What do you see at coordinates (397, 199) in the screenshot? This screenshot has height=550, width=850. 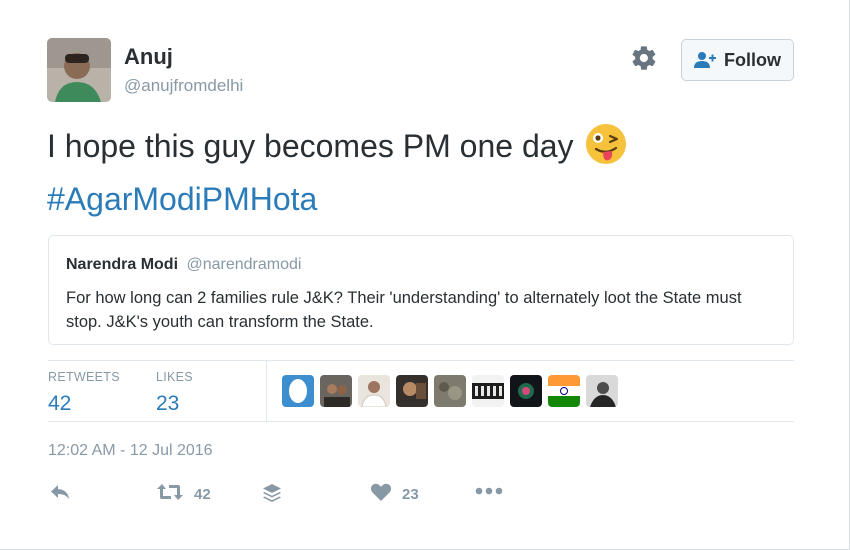 I see `hashtag-link: #AgarModiPMHota` at bounding box center [397, 199].